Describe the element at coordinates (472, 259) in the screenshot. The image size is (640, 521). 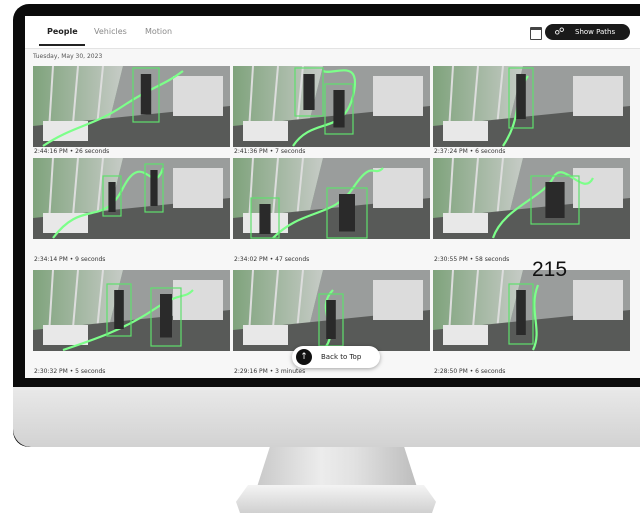
I see `clip-caption: 2:30:55 PM • 58 seconds` at that location.